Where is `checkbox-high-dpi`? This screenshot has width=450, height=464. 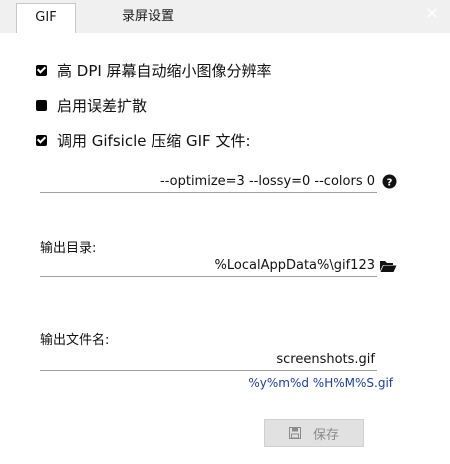
checkbox-high-dpi is located at coordinates (41, 70).